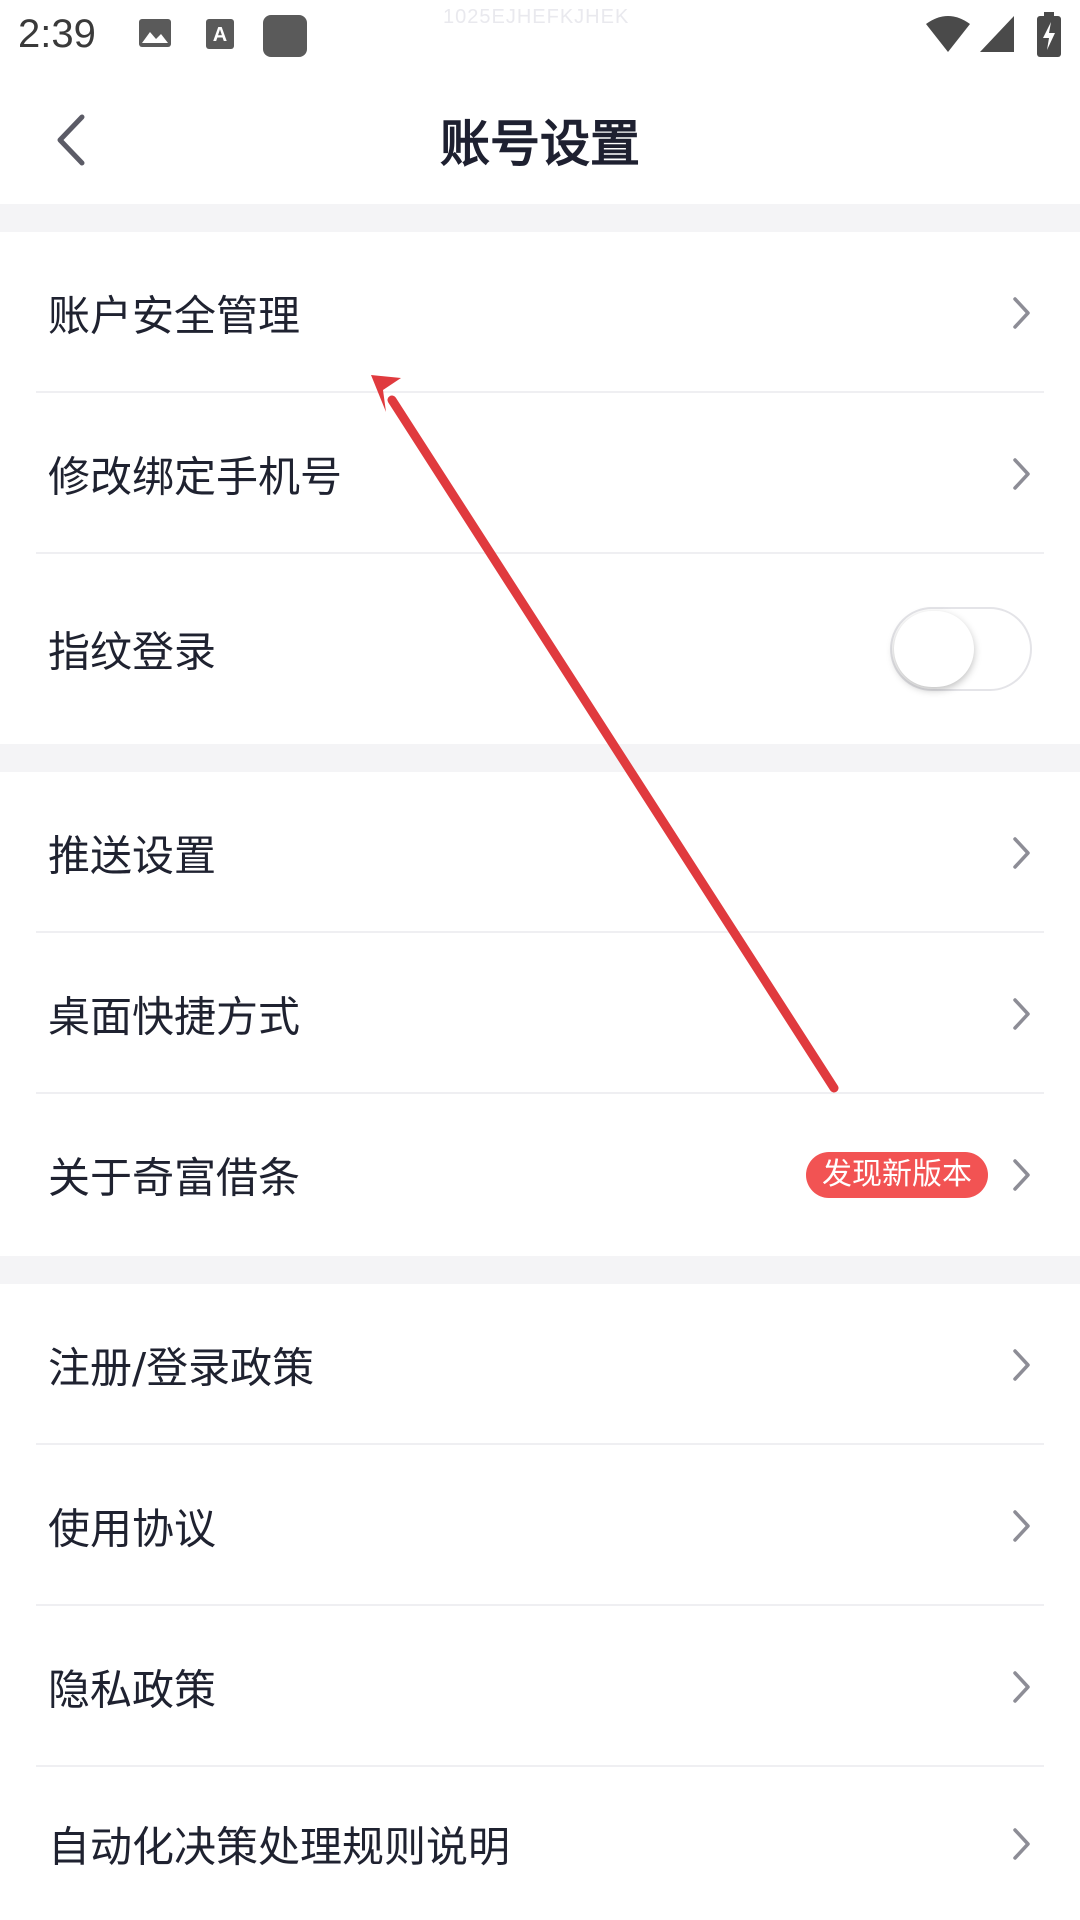 This screenshot has width=1080, height=1920. What do you see at coordinates (897, 1175) in the screenshot?
I see `new-version-badge: 发现新版本` at bounding box center [897, 1175].